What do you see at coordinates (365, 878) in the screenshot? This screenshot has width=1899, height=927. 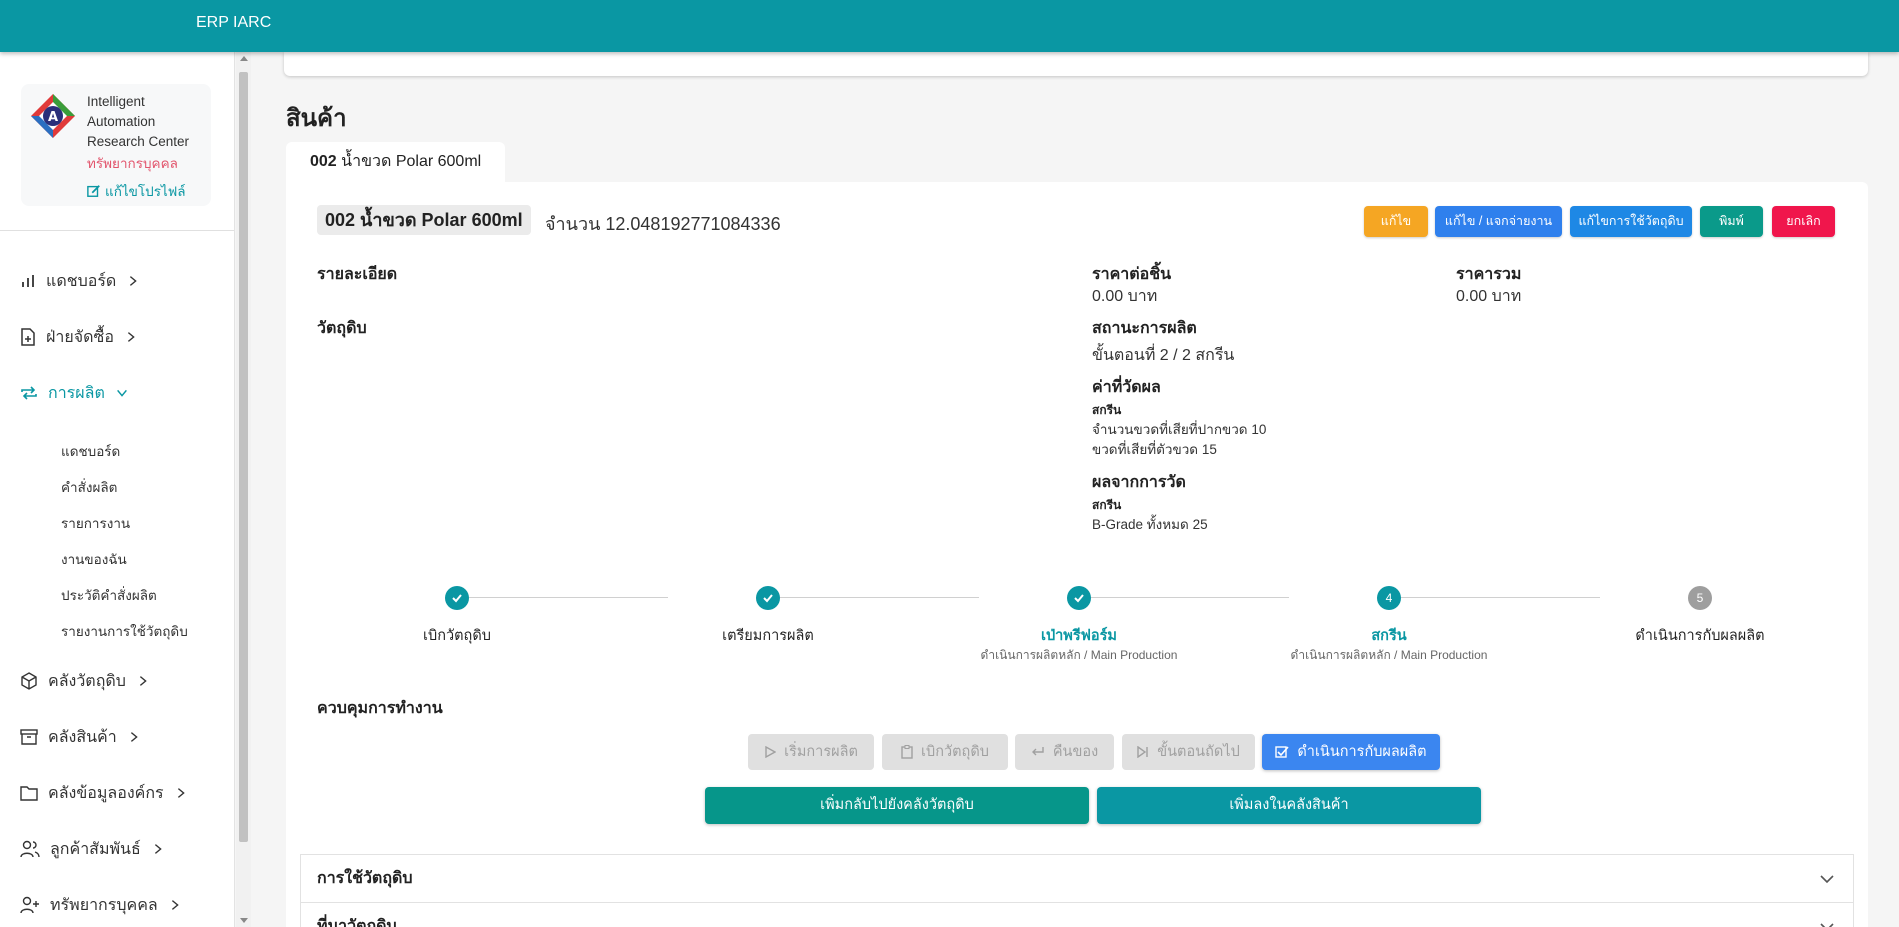 I see `accordion-title: การใช้วัตถุดิบ` at bounding box center [365, 878].